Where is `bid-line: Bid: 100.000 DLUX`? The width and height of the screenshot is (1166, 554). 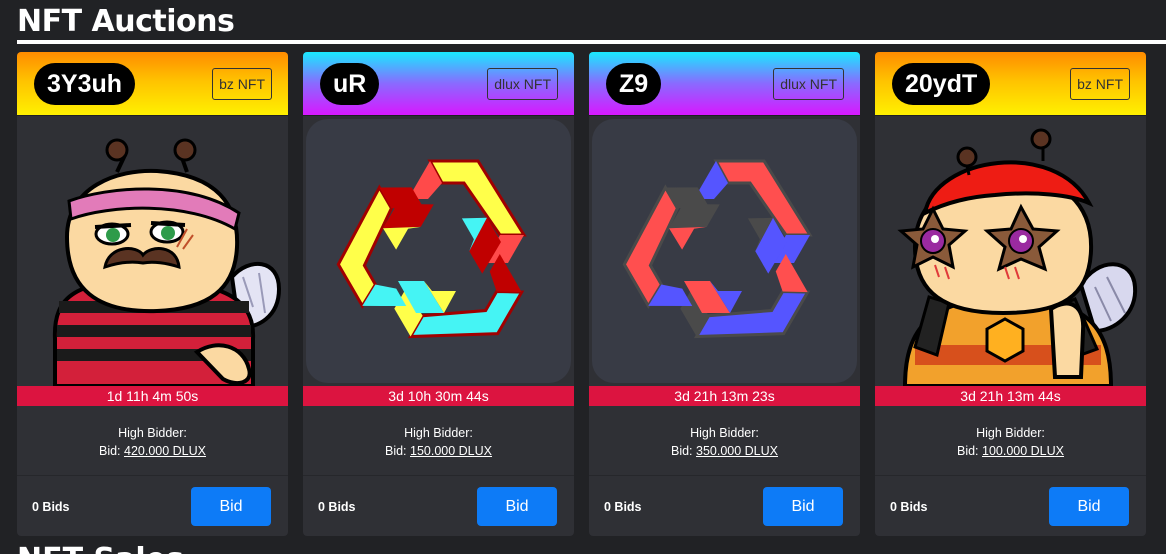 bid-line: Bid: 100.000 DLUX is located at coordinates (1010, 451).